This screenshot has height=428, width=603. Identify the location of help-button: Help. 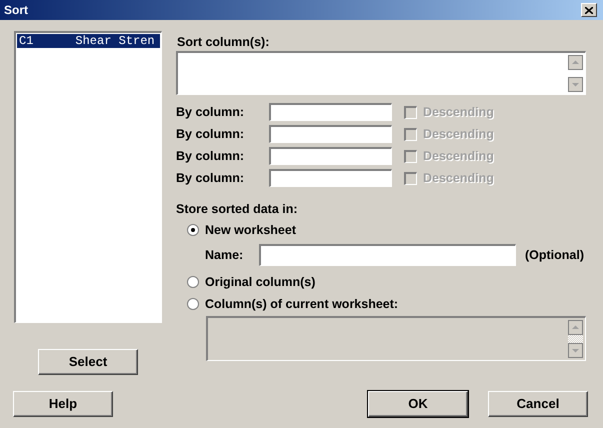
(63, 404).